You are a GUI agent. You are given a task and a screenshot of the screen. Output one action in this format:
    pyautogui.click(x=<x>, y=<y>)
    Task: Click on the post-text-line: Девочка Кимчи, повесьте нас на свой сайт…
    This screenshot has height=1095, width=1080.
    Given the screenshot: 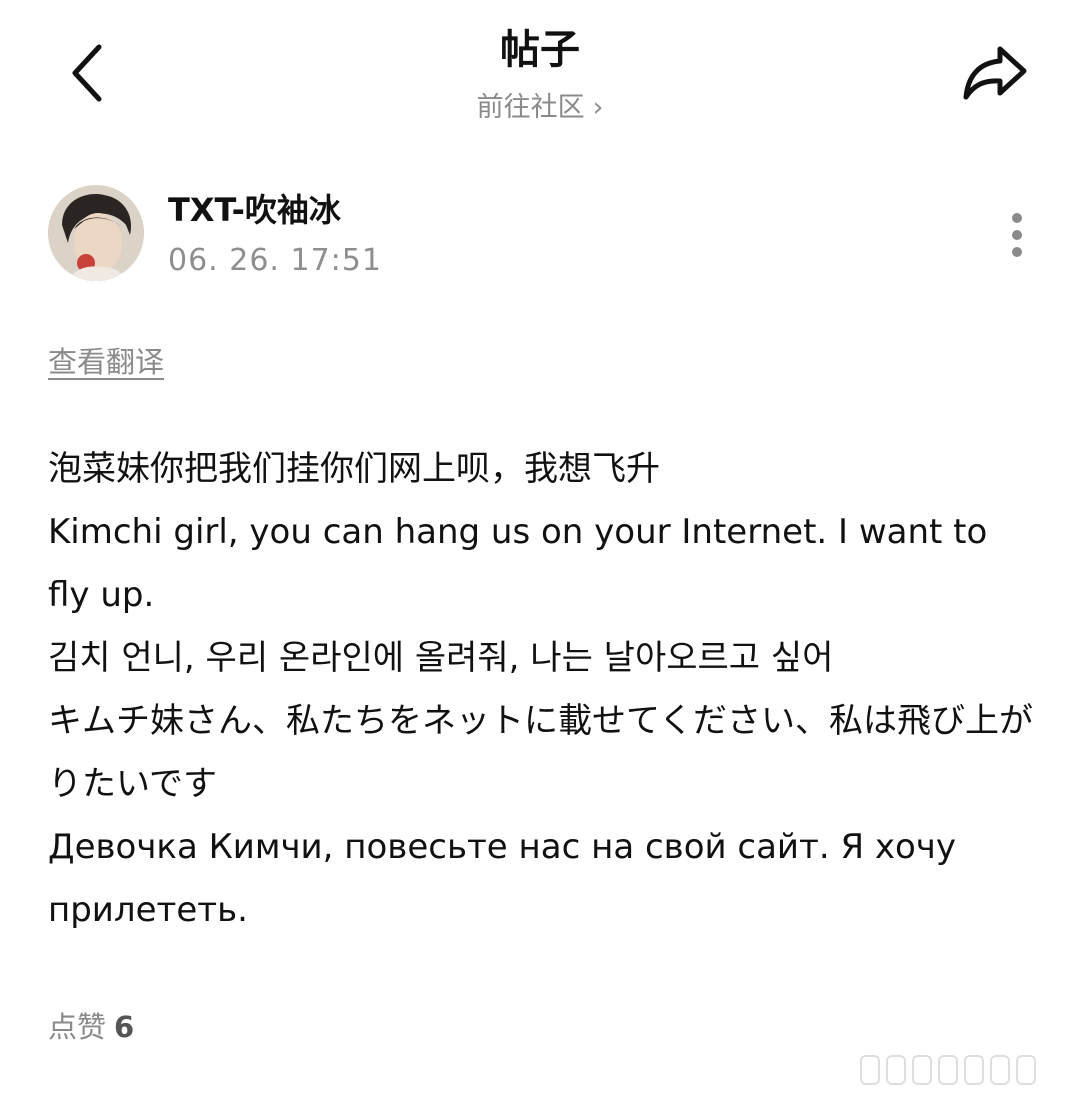 What is the action you would take?
    pyautogui.click(x=502, y=878)
    